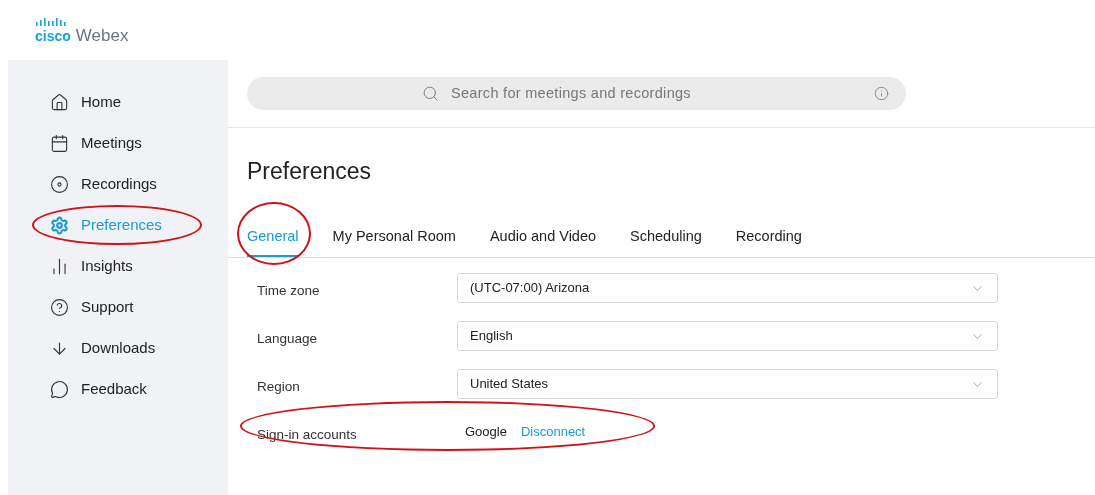  Describe the element at coordinates (59, 389) in the screenshot. I see `chat-bubble-icon` at that location.